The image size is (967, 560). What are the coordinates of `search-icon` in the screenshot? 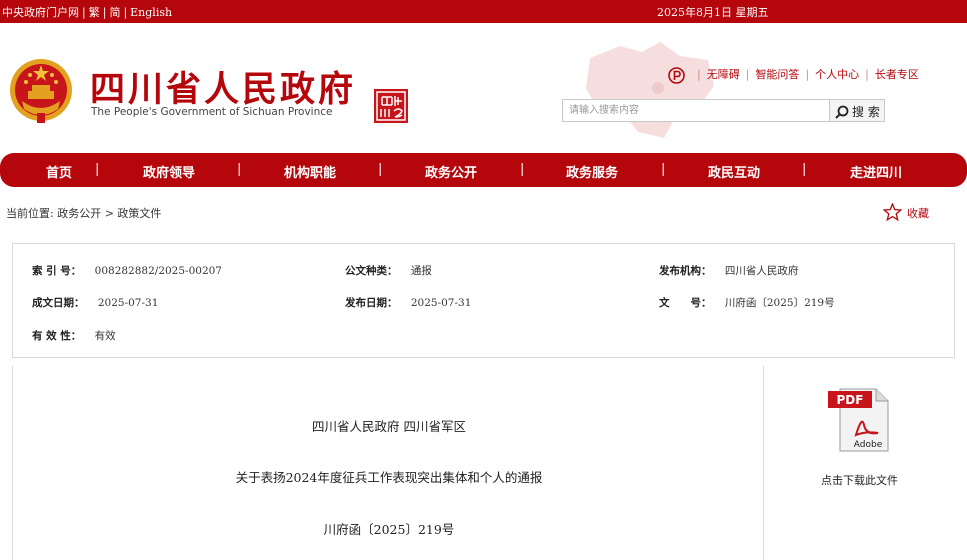 It's located at (842, 112).